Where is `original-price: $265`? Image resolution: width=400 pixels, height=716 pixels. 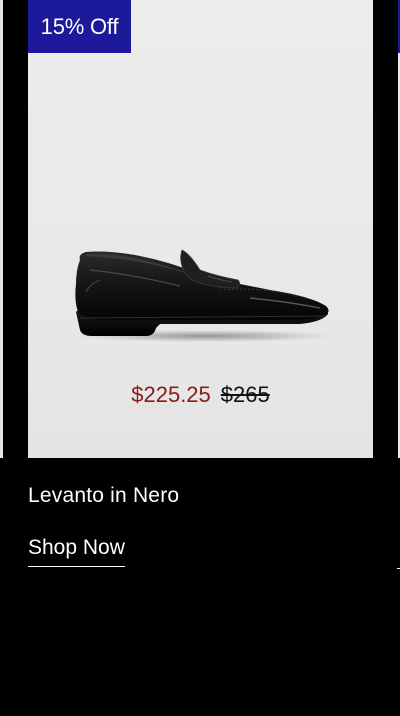 original-price: $265 is located at coordinates (245, 394).